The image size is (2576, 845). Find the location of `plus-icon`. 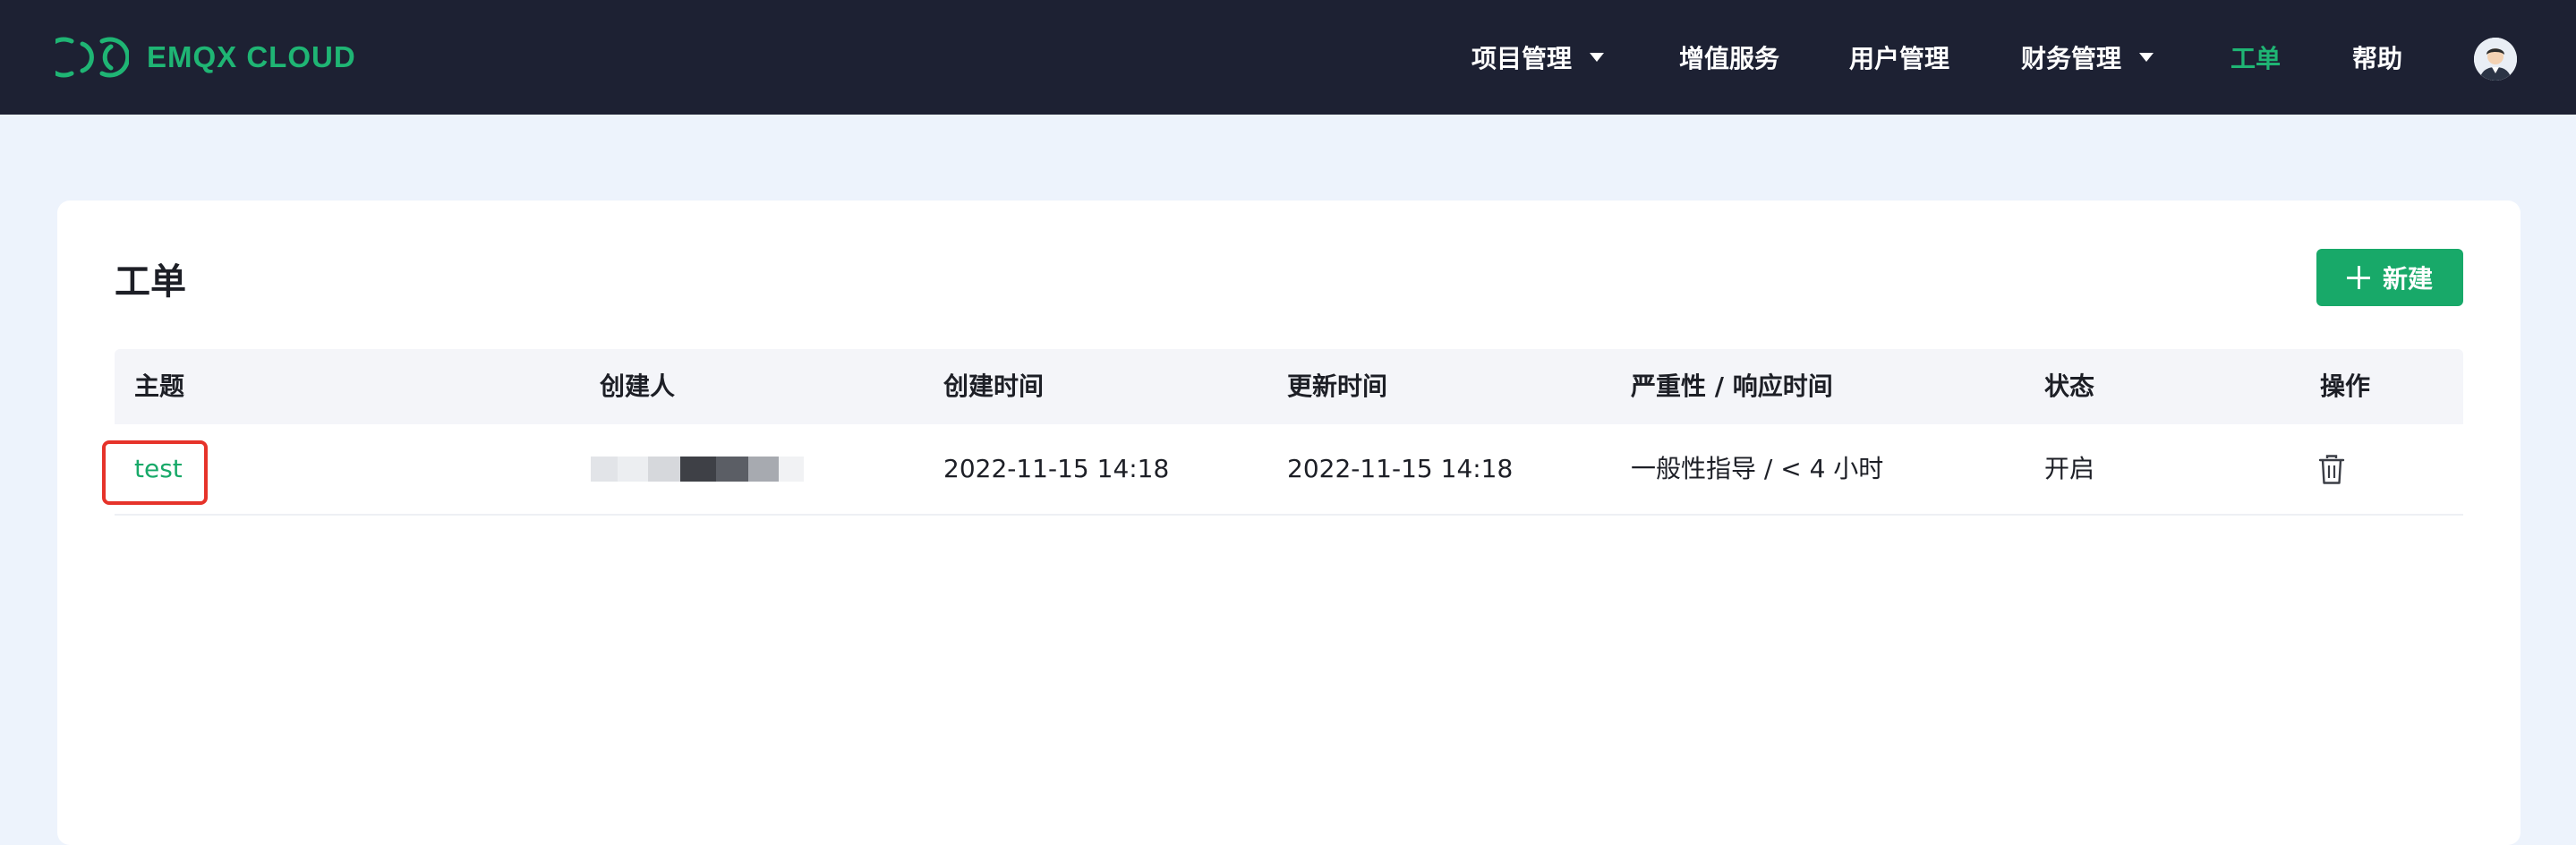

plus-icon is located at coordinates (2358, 277).